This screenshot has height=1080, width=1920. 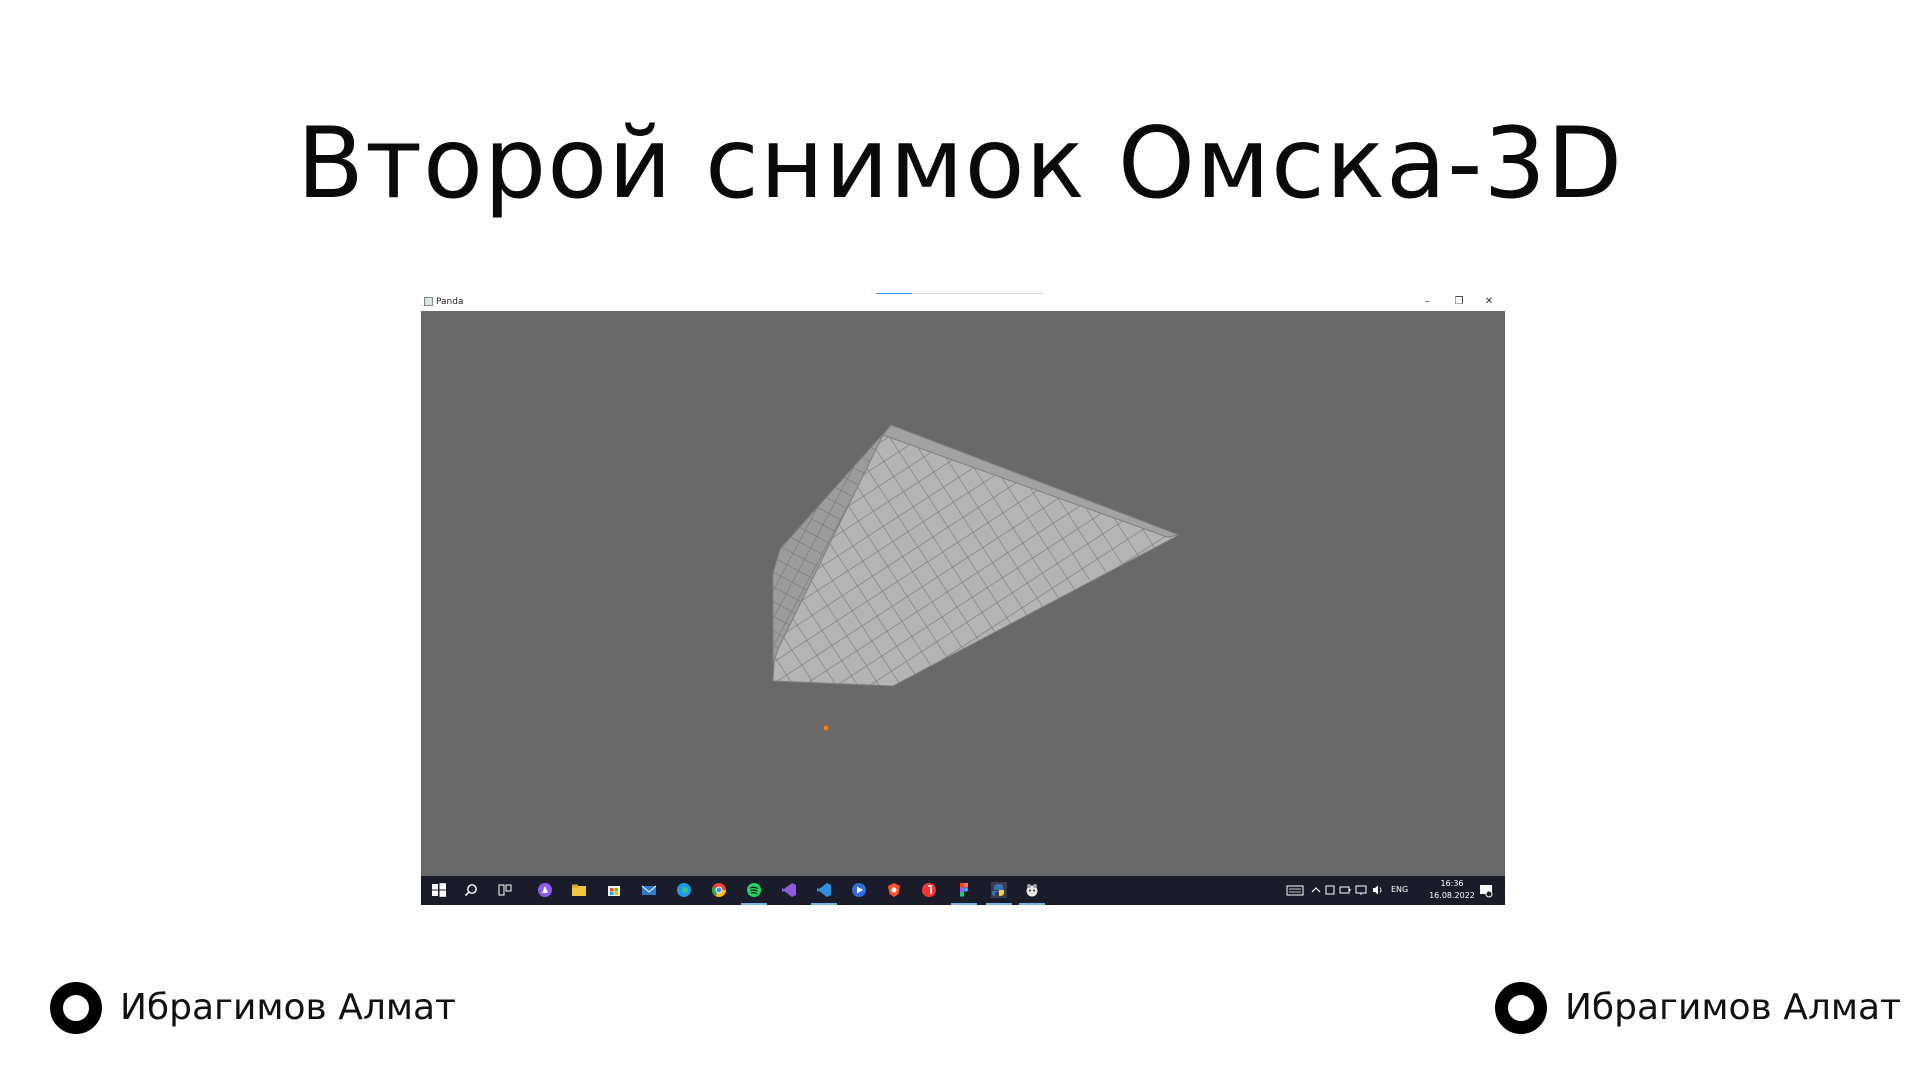 I want to click on author-name-right: Ибрагимов Алмат, so click(x=1733, y=1007).